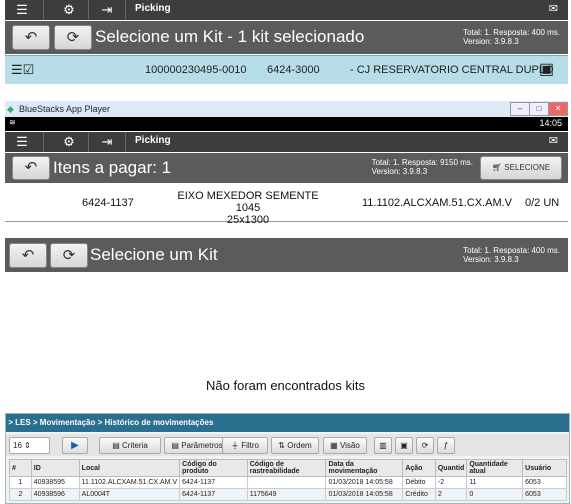  What do you see at coordinates (293, 70) in the screenshot?
I see `kit-ref: 6424-3000` at bounding box center [293, 70].